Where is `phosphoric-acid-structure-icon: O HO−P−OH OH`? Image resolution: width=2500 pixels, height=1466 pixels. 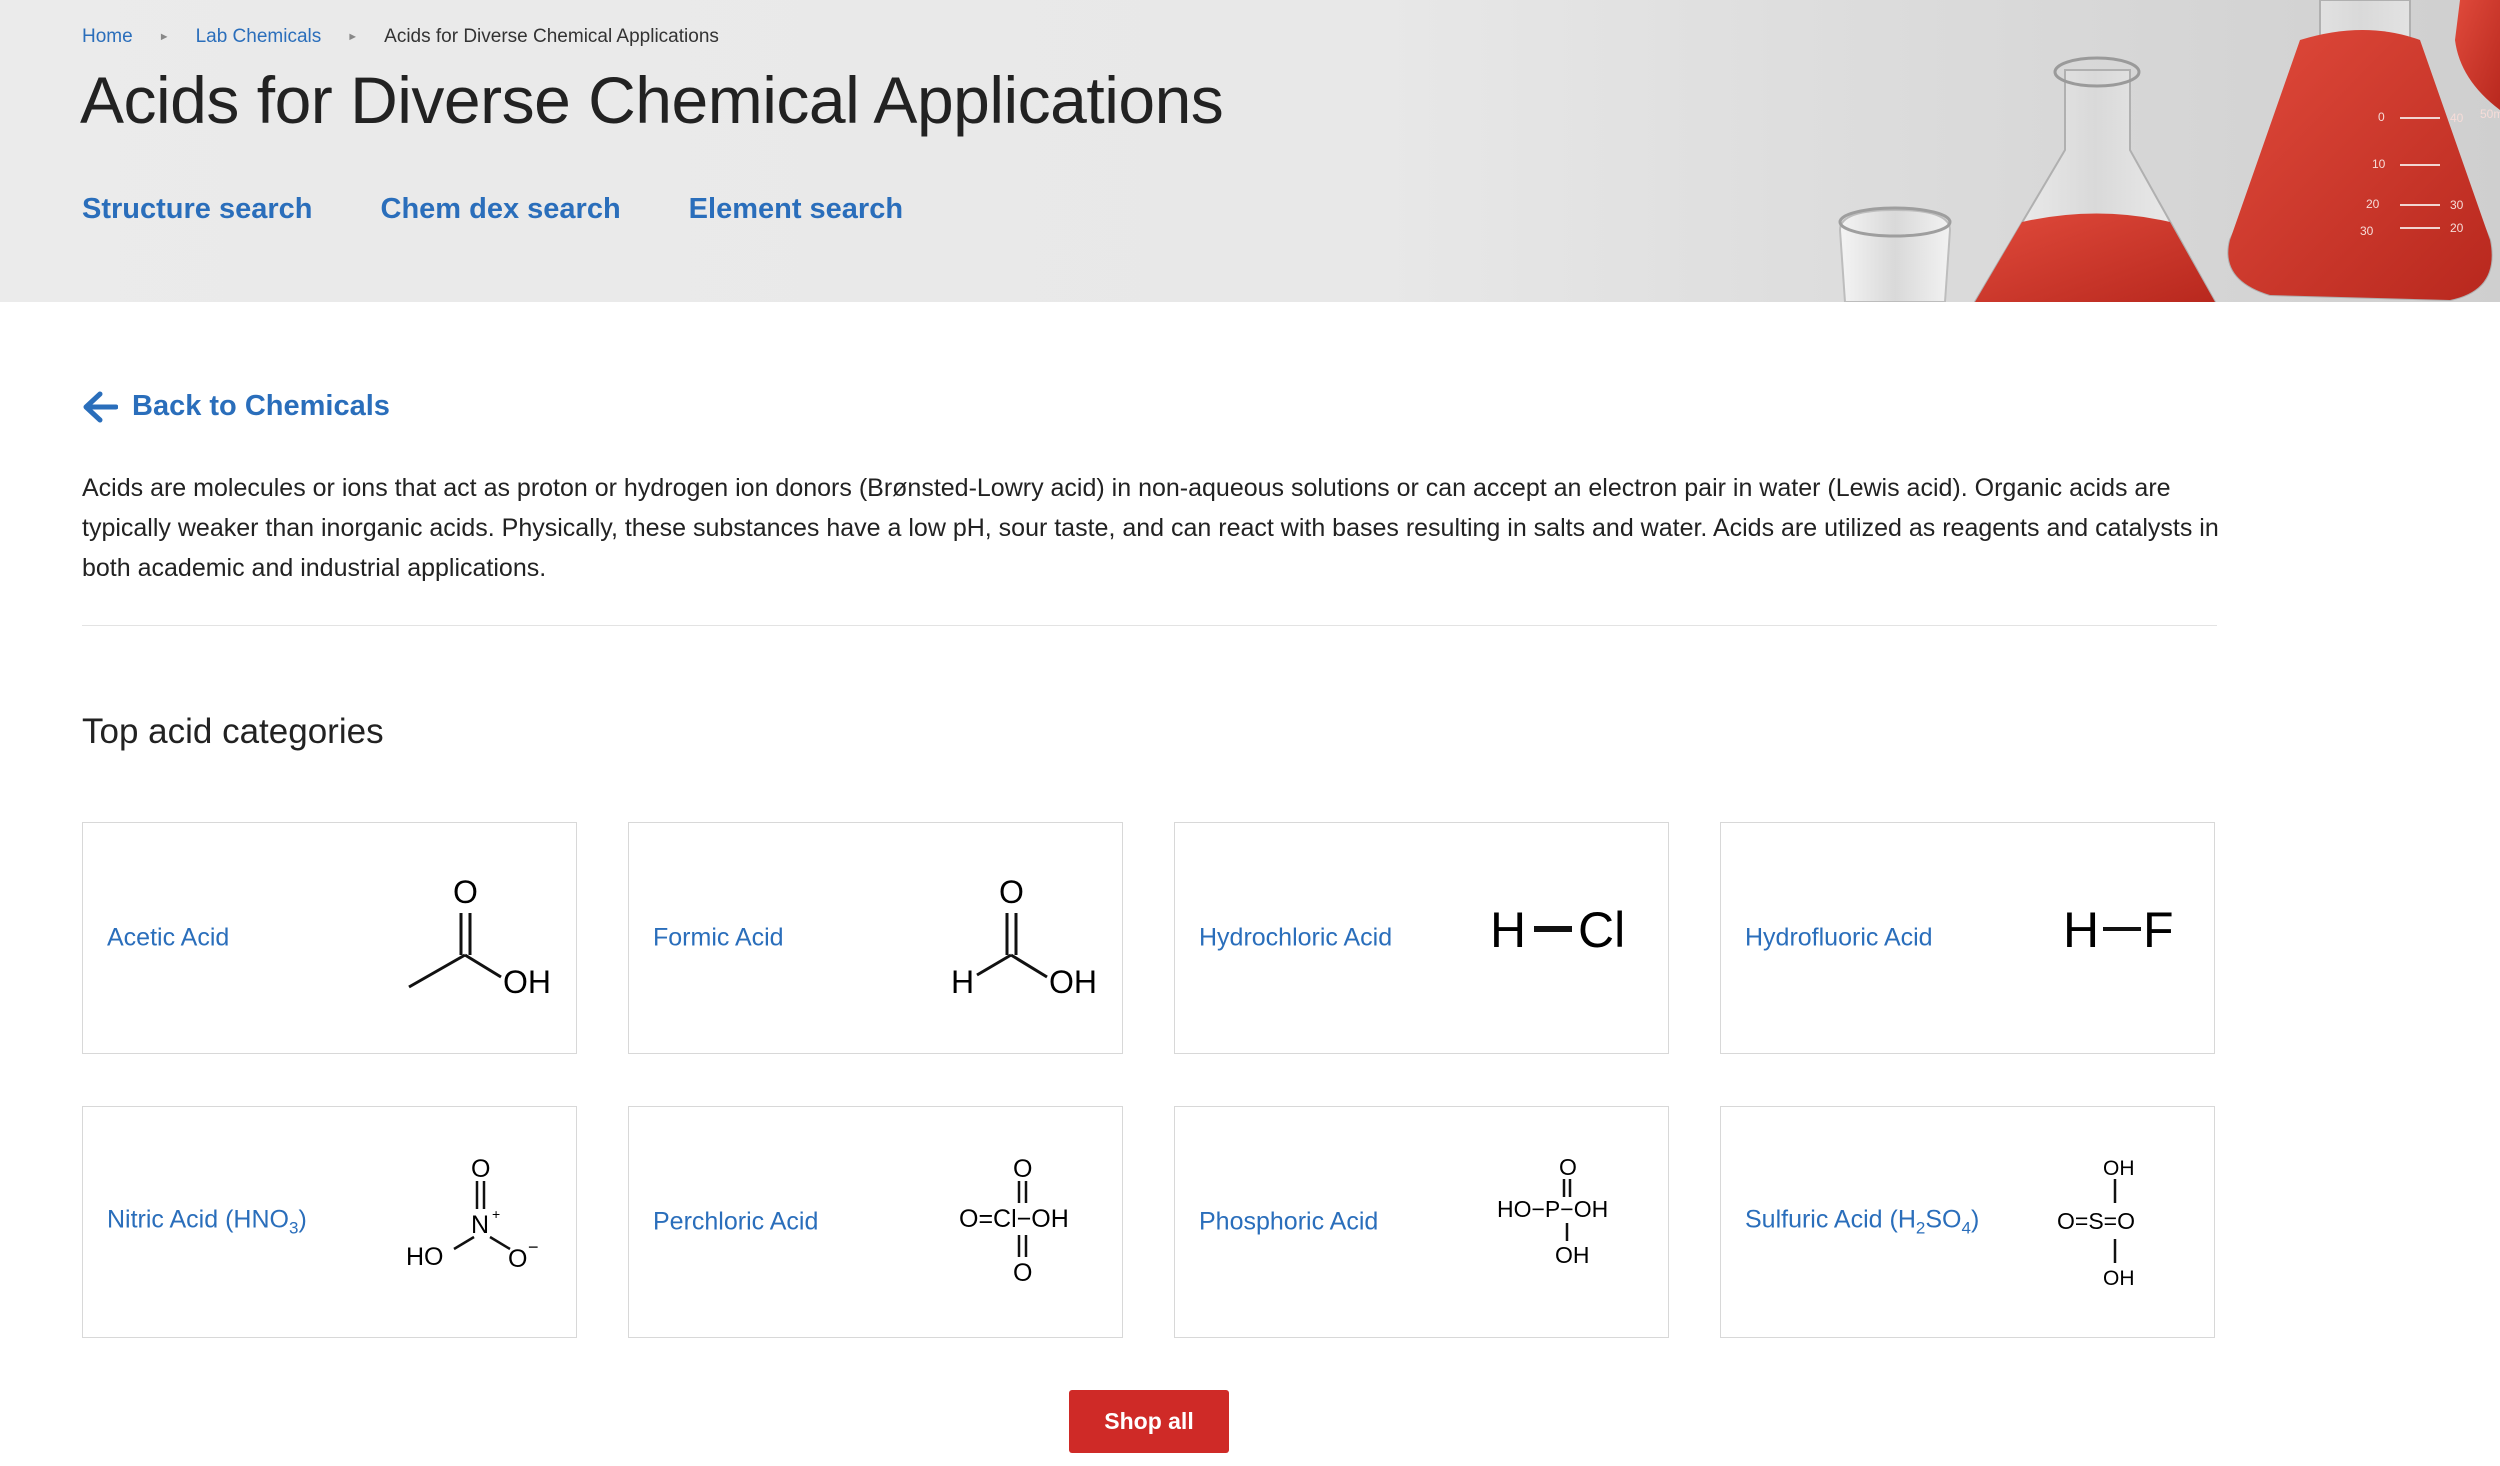
phosphoric-acid-structure-icon: O HO−P−OH OH is located at coordinates (1552, 1212).